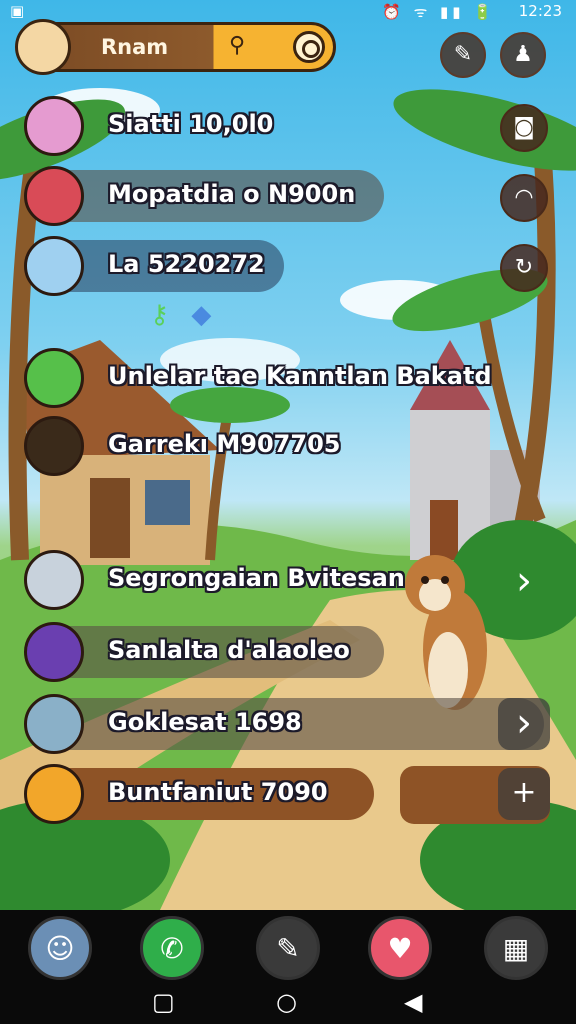 The width and height of the screenshot is (576, 1024). Describe the element at coordinates (229, 650) in the screenshot. I see `row-label: Sanlalta d'alaoleo` at that location.